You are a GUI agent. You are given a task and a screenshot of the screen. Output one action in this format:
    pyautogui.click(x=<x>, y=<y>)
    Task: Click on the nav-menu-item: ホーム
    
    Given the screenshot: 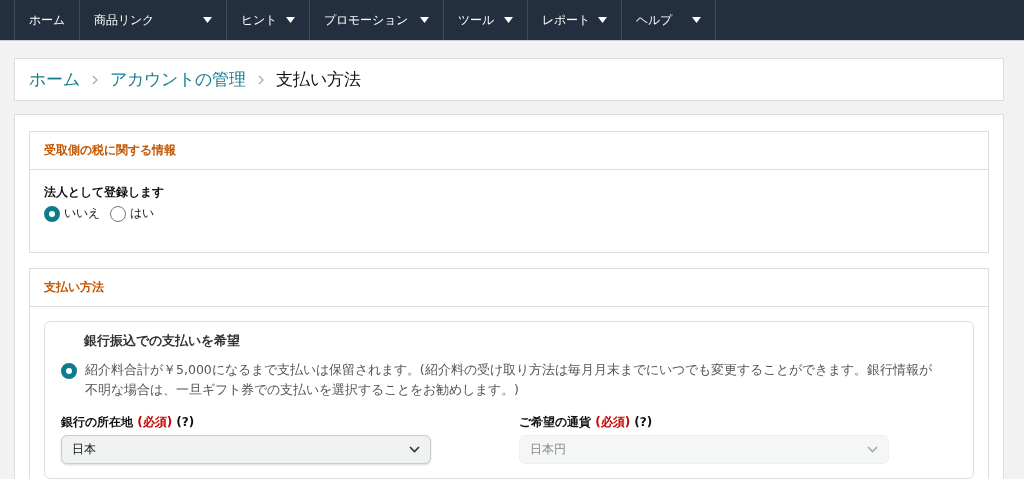 What is the action you would take?
    pyautogui.click(x=47, y=20)
    